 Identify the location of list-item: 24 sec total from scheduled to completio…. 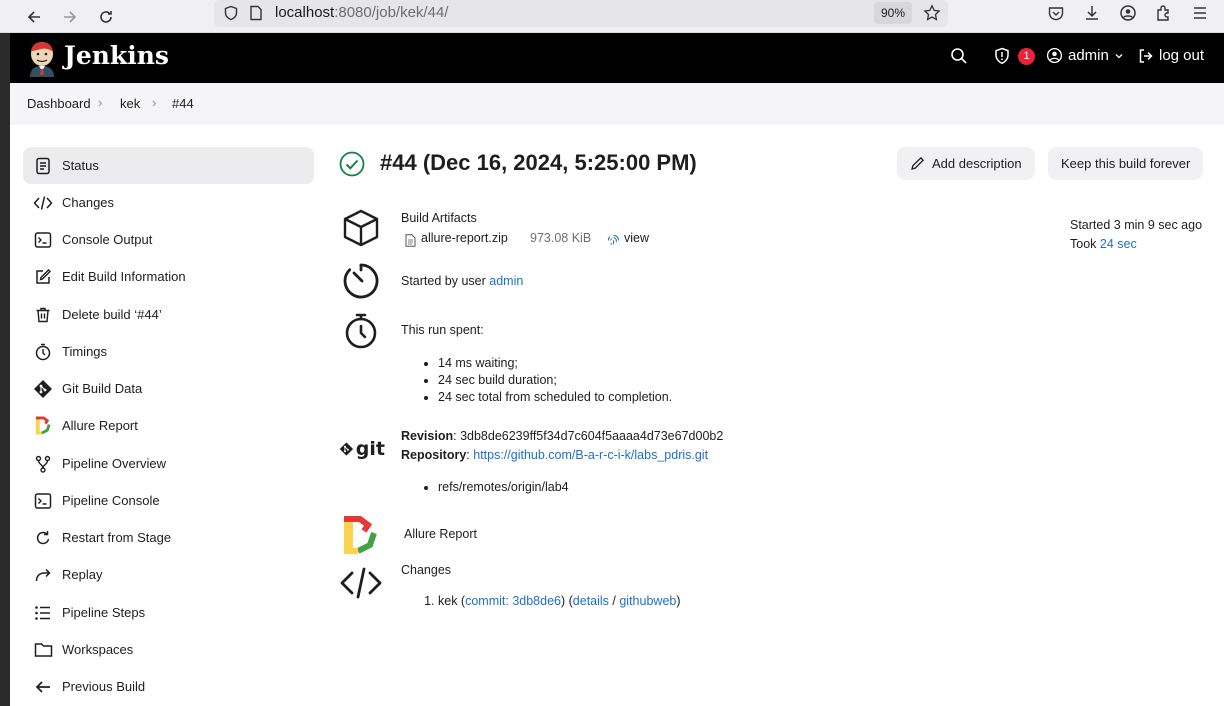
(555, 397).